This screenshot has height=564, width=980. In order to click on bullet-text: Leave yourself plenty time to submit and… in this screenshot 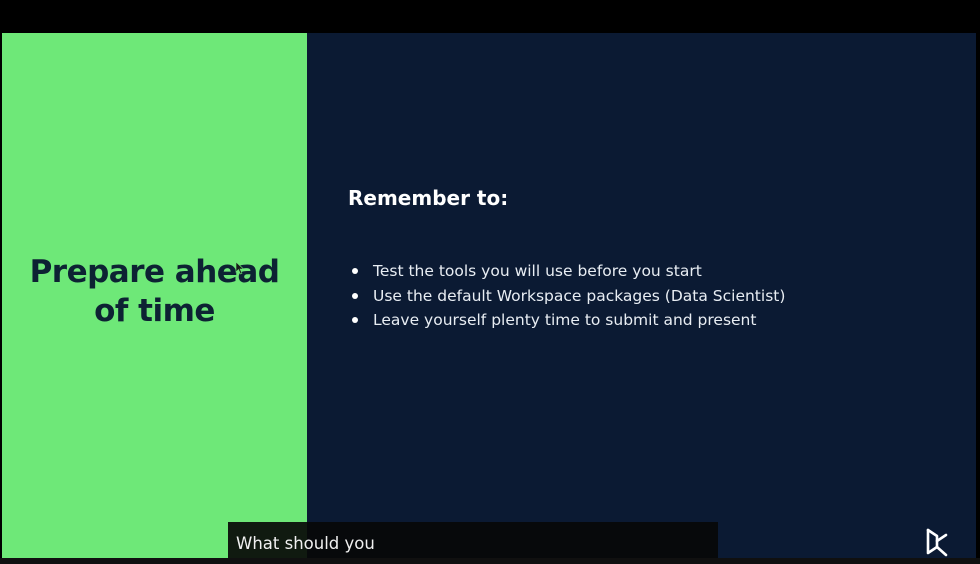, I will do `click(565, 320)`.